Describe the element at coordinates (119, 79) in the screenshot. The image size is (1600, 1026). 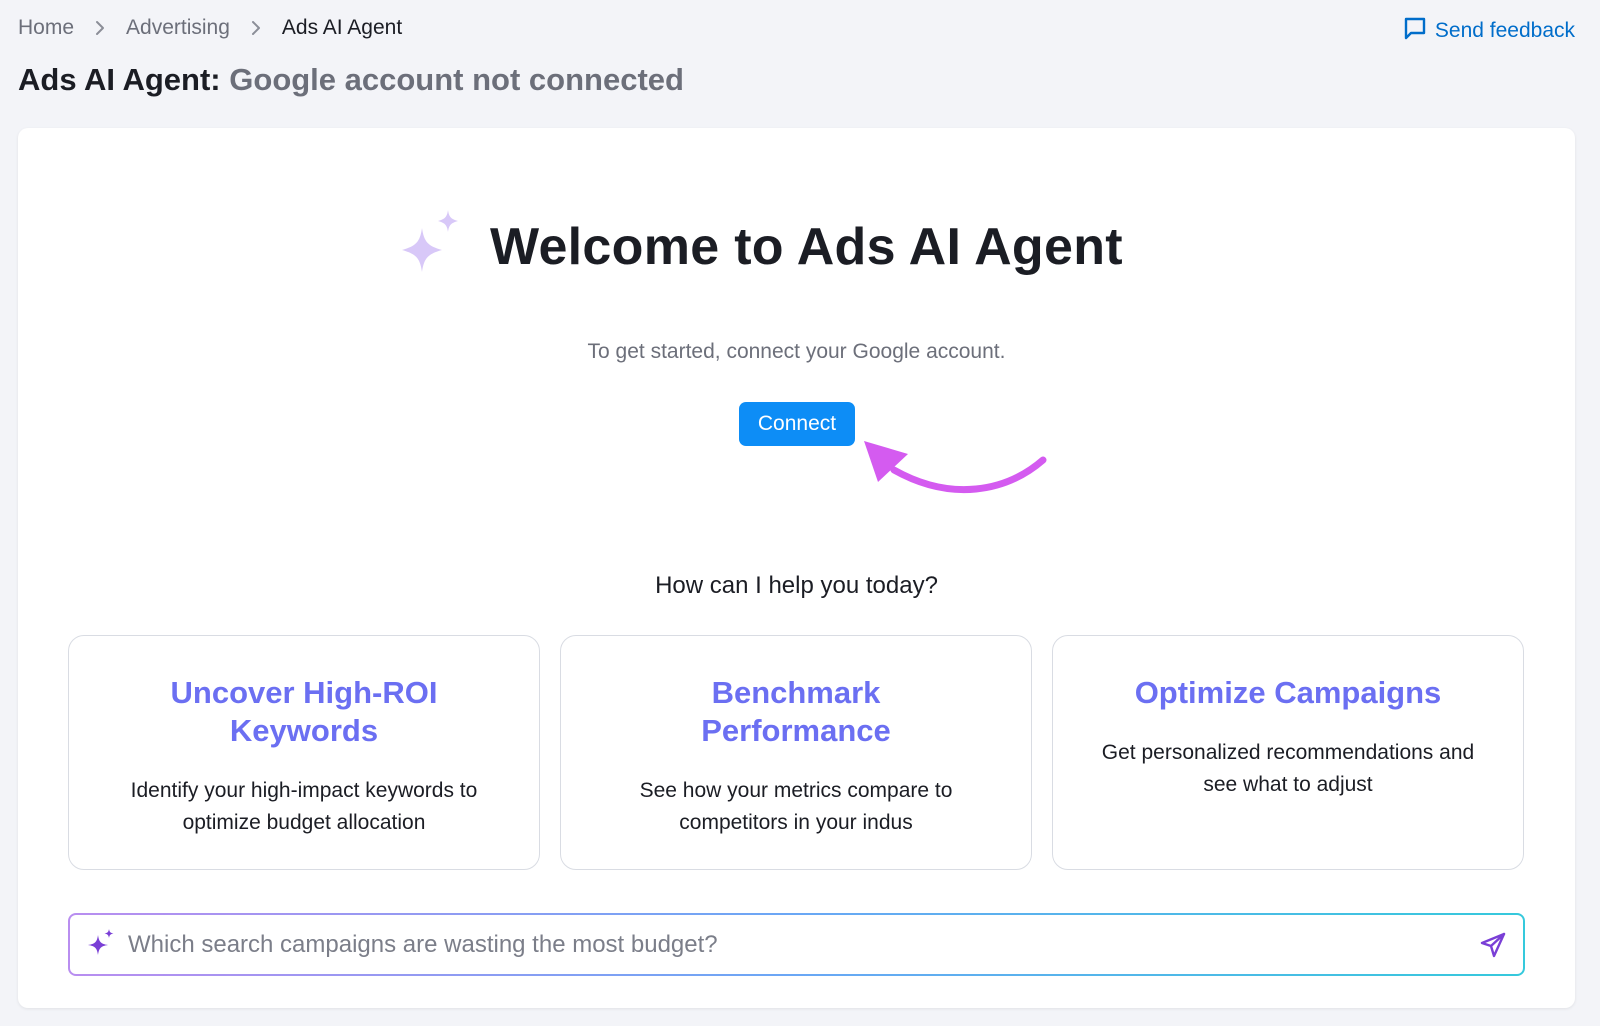
I see `page-title-main: Ads AI Agent:` at that location.